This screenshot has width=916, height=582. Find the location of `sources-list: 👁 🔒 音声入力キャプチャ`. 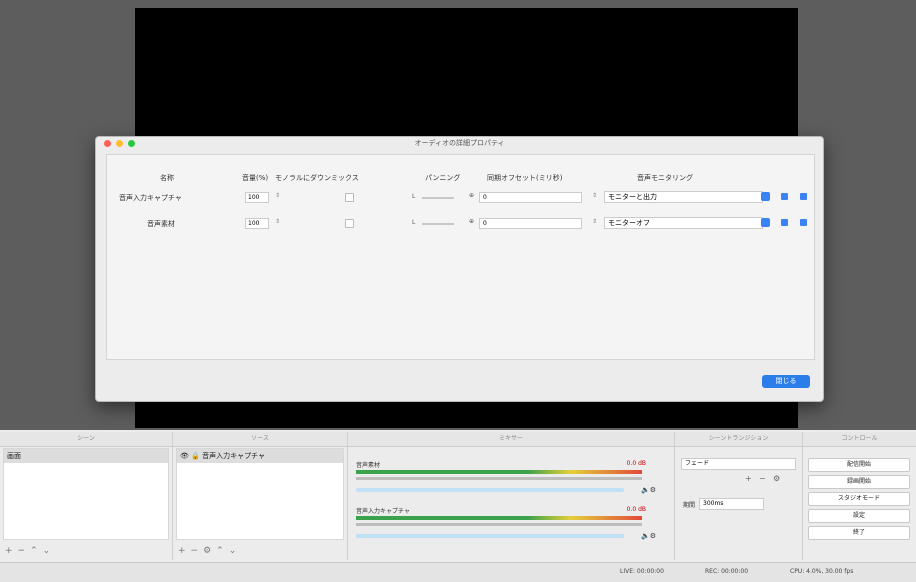

sources-list: 👁 🔒 音声入力キャプチャ is located at coordinates (260, 494).